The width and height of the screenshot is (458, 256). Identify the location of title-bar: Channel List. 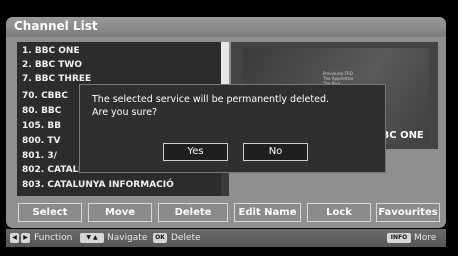
(226, 27).